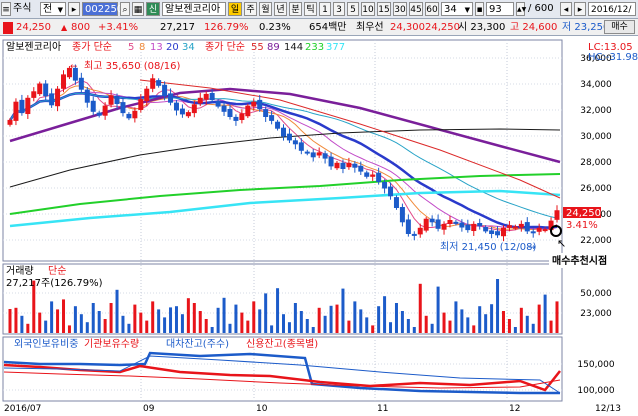 This screenshot has height=416, width=638. Describe the element at coordinates (612, 9) in the screenshot. I see `date-field: 2016/12/` at that location.